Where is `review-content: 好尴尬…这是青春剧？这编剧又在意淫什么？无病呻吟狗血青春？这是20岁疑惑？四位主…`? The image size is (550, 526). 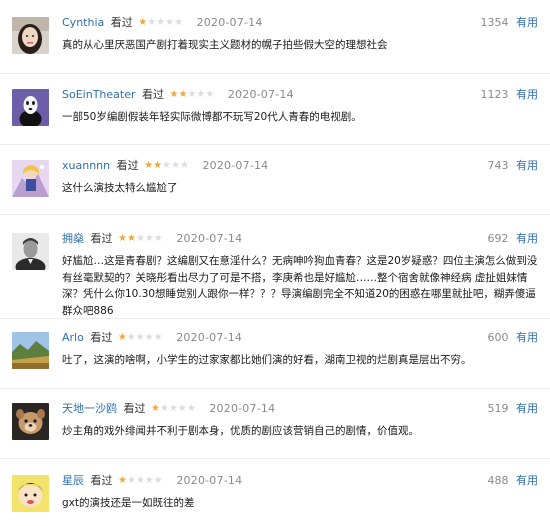
review-content: 好尴尬…这是青春剧？这编剧又在意淫什么？无病呻吟狗血青春？这是20岁疑惑？四位主… is located at coordinates (300, 286).